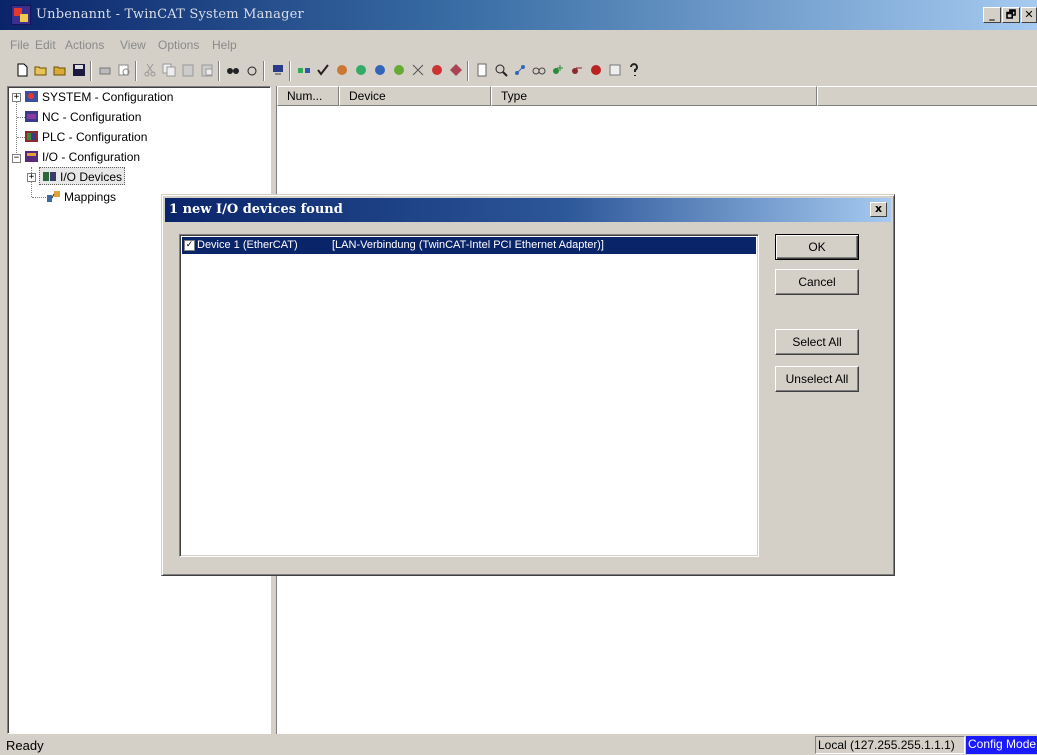 The image size is (1037, 755). What do you see at coordinates (91, 177) in the screenshot?
I see `tree-item-label: I/O Devices` at bounding box center [91, 177].